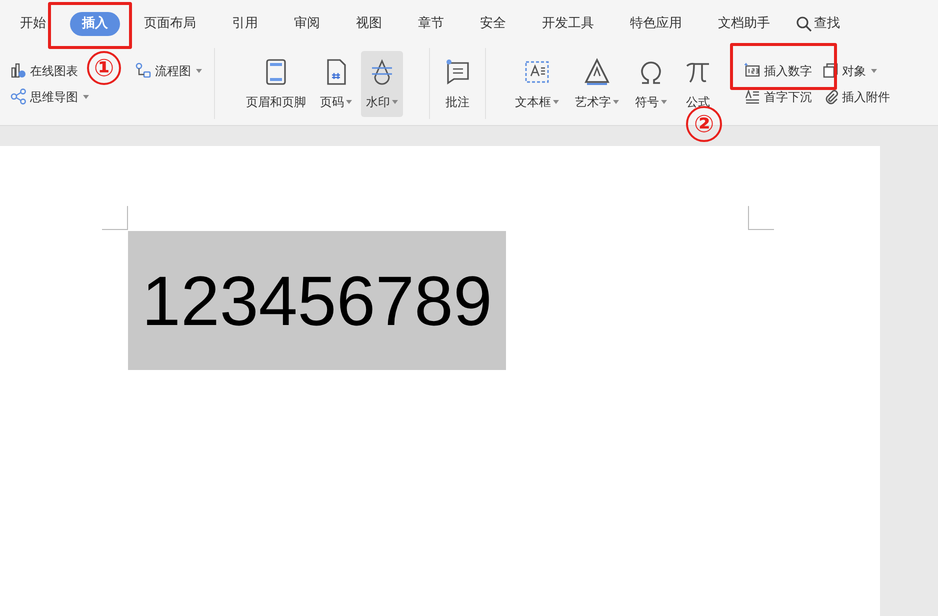 This screenshot has height=616, width=938. Describe the element at coordinates (752, 70) in the screenshot. I see `number-icon` at that location.